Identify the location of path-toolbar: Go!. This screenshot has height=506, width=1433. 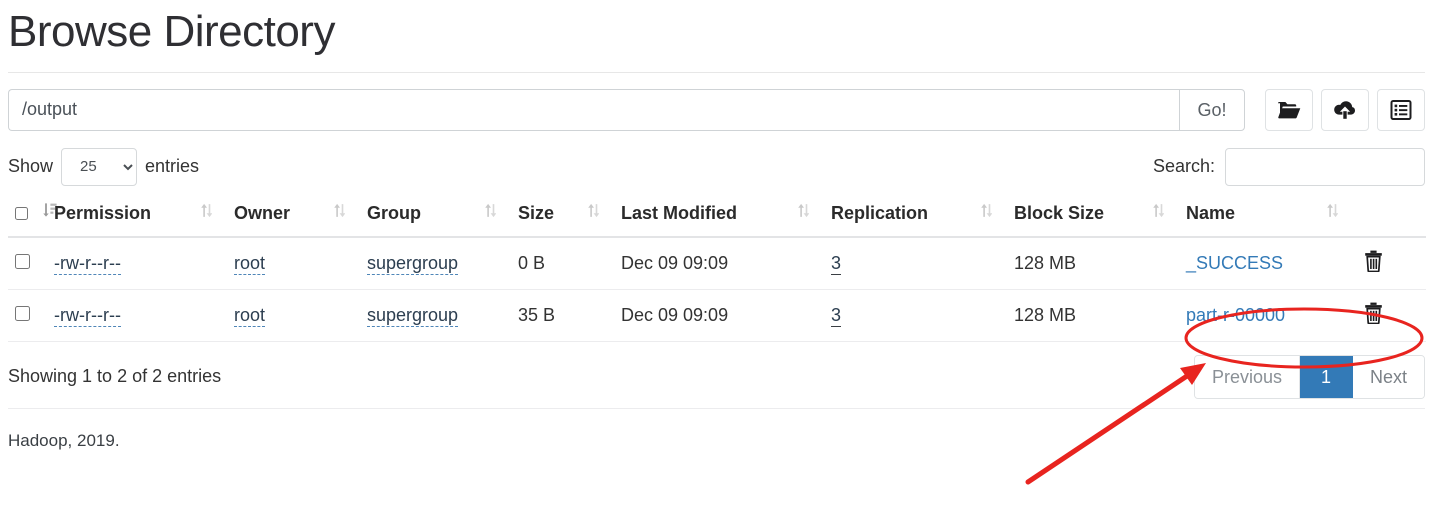
(716, 109).